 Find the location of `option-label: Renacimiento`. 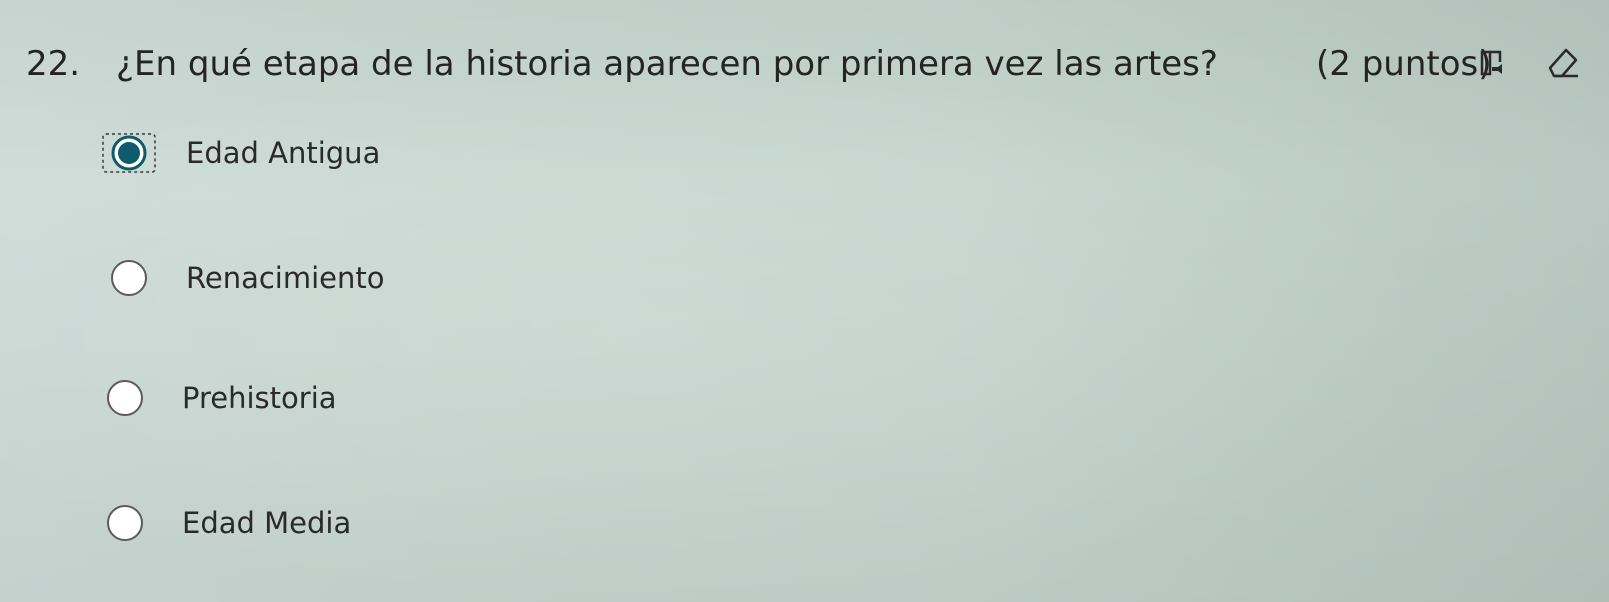

option-label: Renacimiento is located at coordinates (285, 278).